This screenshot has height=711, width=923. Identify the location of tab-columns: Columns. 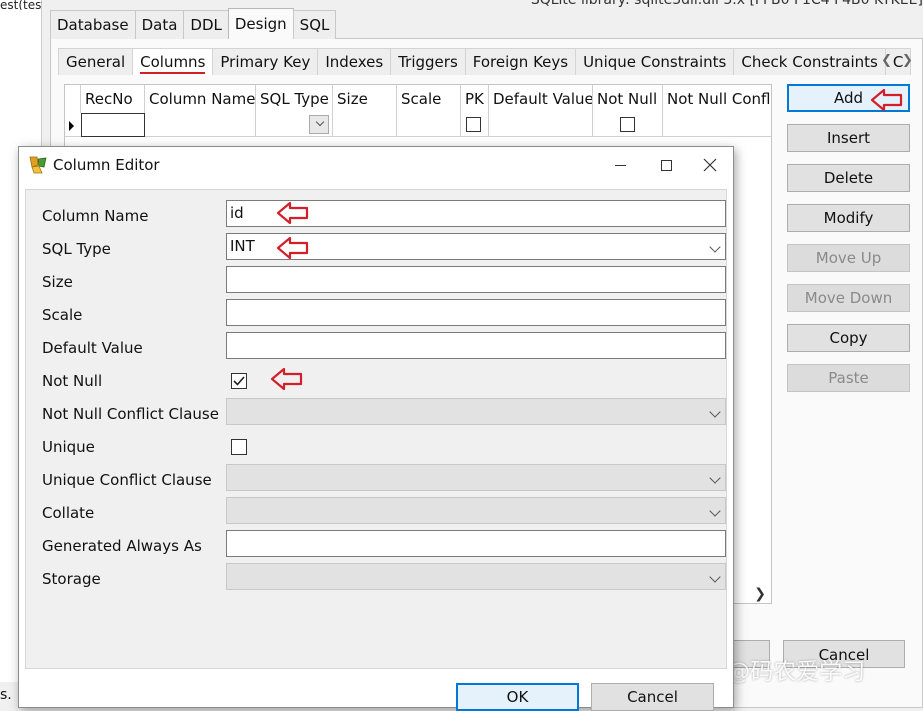
(173, 61).